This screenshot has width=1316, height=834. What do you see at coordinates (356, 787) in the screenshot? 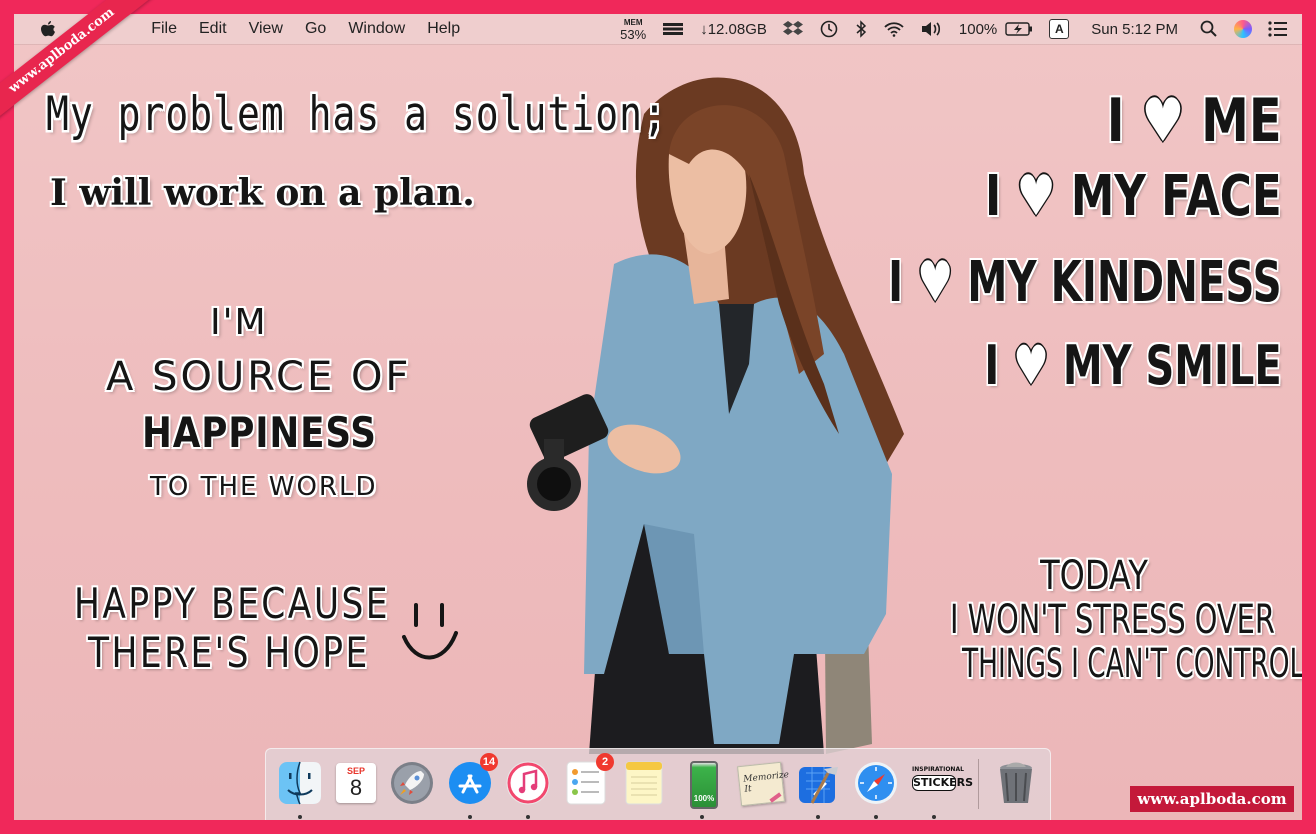
I see `calendar-day: 8` at bounding box center [356, 787].